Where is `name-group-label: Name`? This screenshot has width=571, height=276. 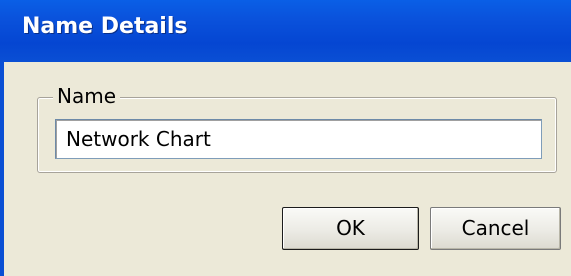 name-group-label: Name is located at coordinates (87, 96).